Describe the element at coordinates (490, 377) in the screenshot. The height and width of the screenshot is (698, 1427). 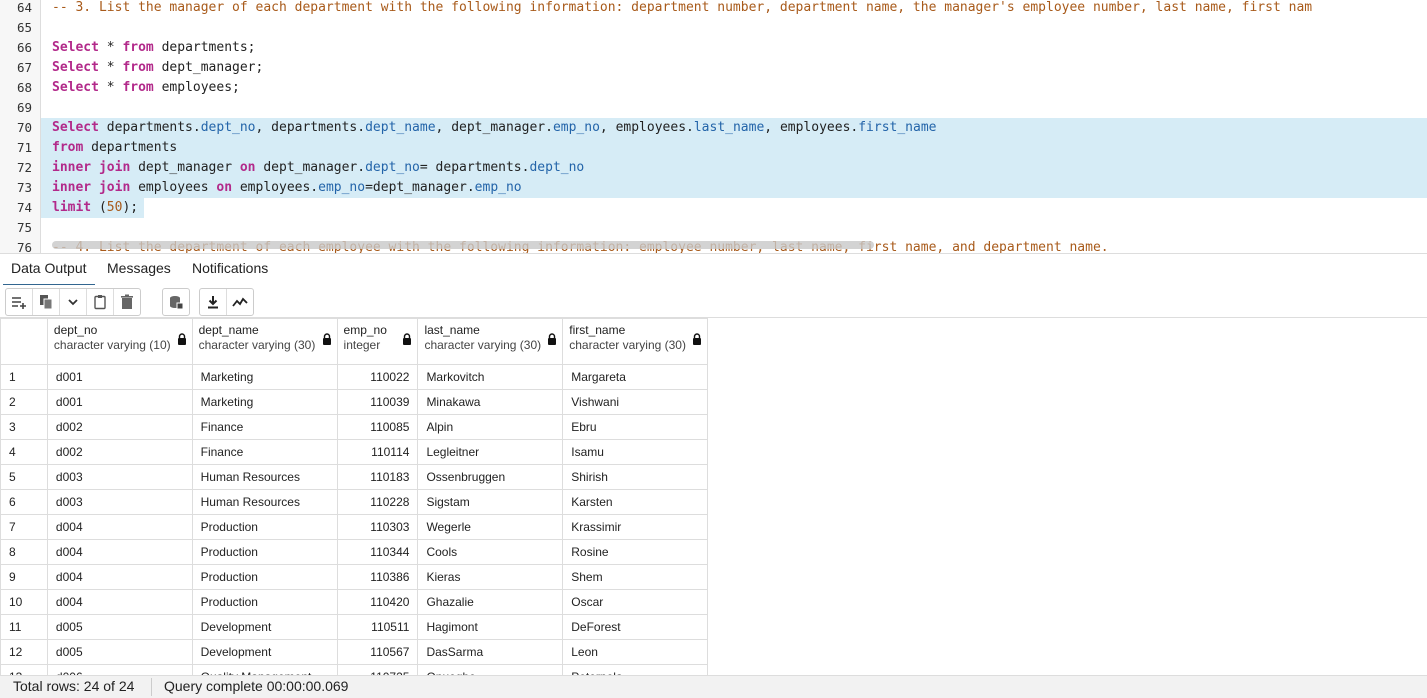
I see `last-name-cell: Markovitch` at that location.